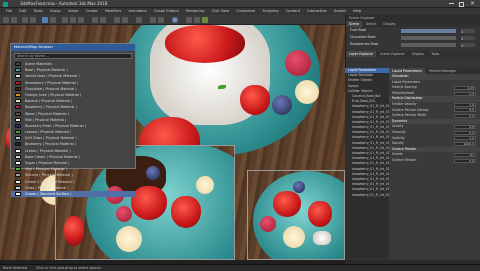 Image resolution: width=480 pixels, height=271 pixels. What do you see at coordinates (117, 20) in the screenshot?
I see `mirror-icon` at bounding box center [117, 20].